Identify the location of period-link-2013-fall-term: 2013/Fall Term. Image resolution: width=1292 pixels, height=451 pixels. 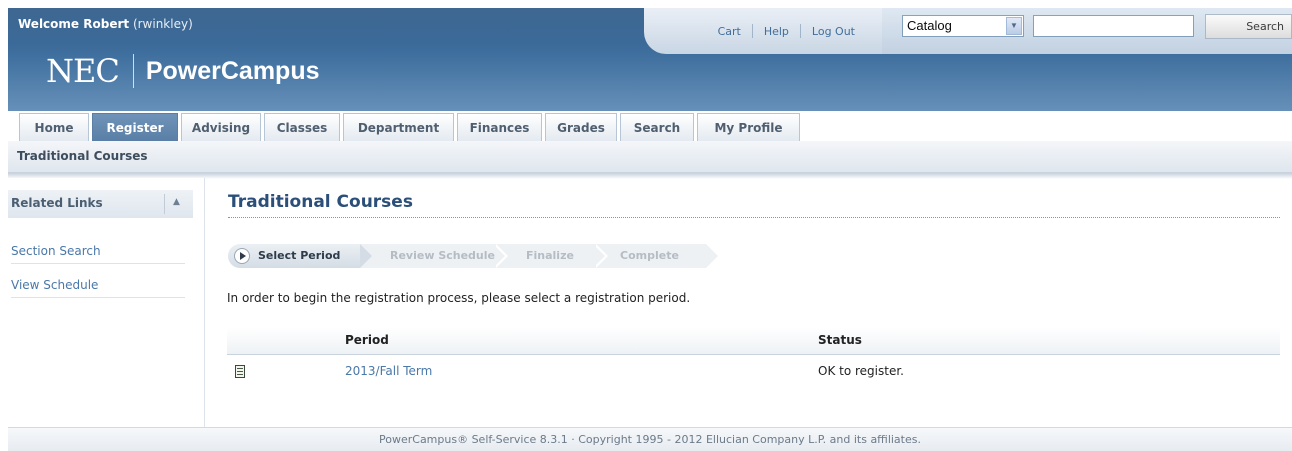
(388, 371).